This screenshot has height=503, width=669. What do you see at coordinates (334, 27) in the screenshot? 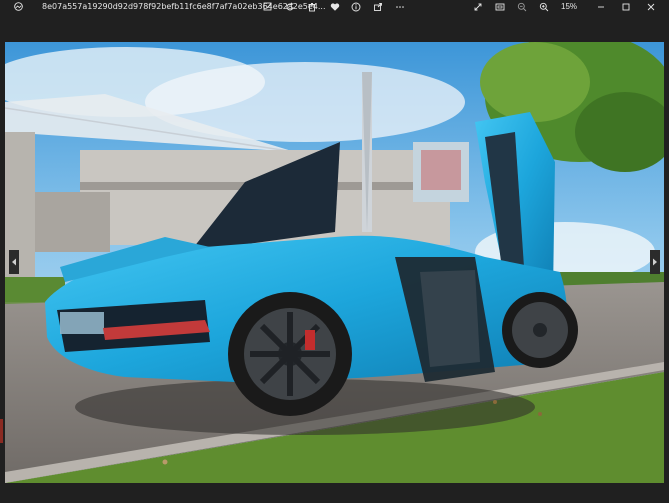
I see `toolbar-spacer` at bounding box center [334, 27].